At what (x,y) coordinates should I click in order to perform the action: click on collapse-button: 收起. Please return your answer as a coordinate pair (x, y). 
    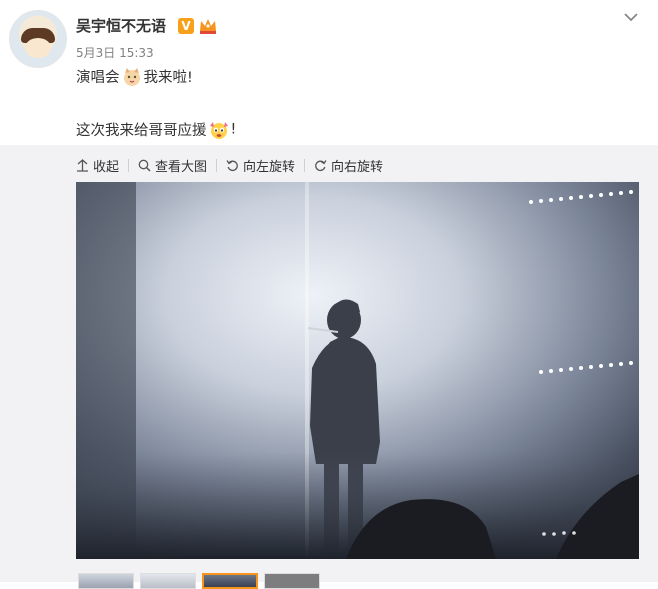
    Looking at the image, I should click on (97, 165).